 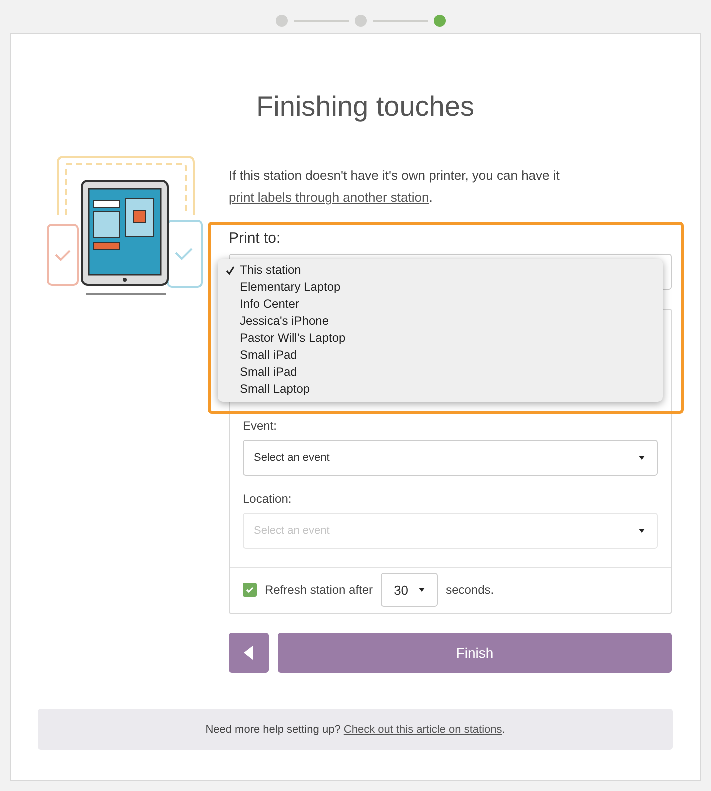 I want to click on intro-text: If this station doesn't have it's own printer, you can have it print labels through another station., so click(x=395, y=187).